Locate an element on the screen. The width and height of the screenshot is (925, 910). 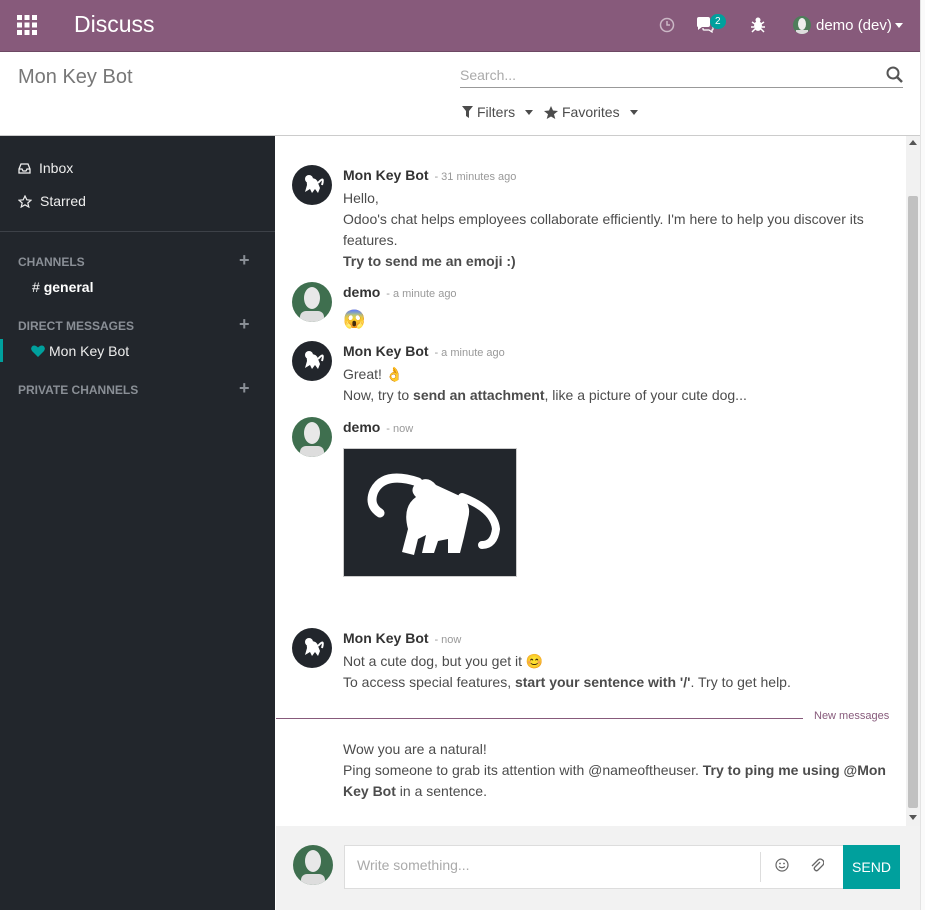
hash-icon: # is located at coordinates (36, 287).